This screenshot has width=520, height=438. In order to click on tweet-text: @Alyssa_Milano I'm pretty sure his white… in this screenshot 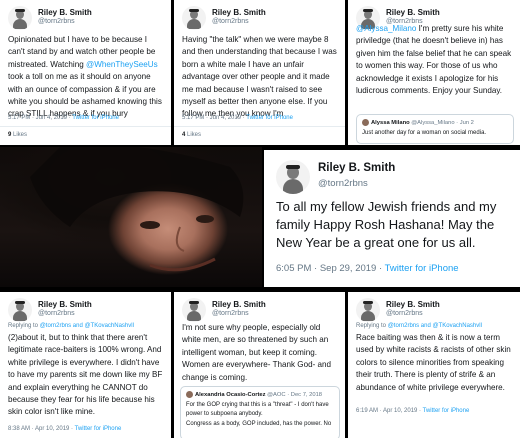, I will do `click(434, 60)`.